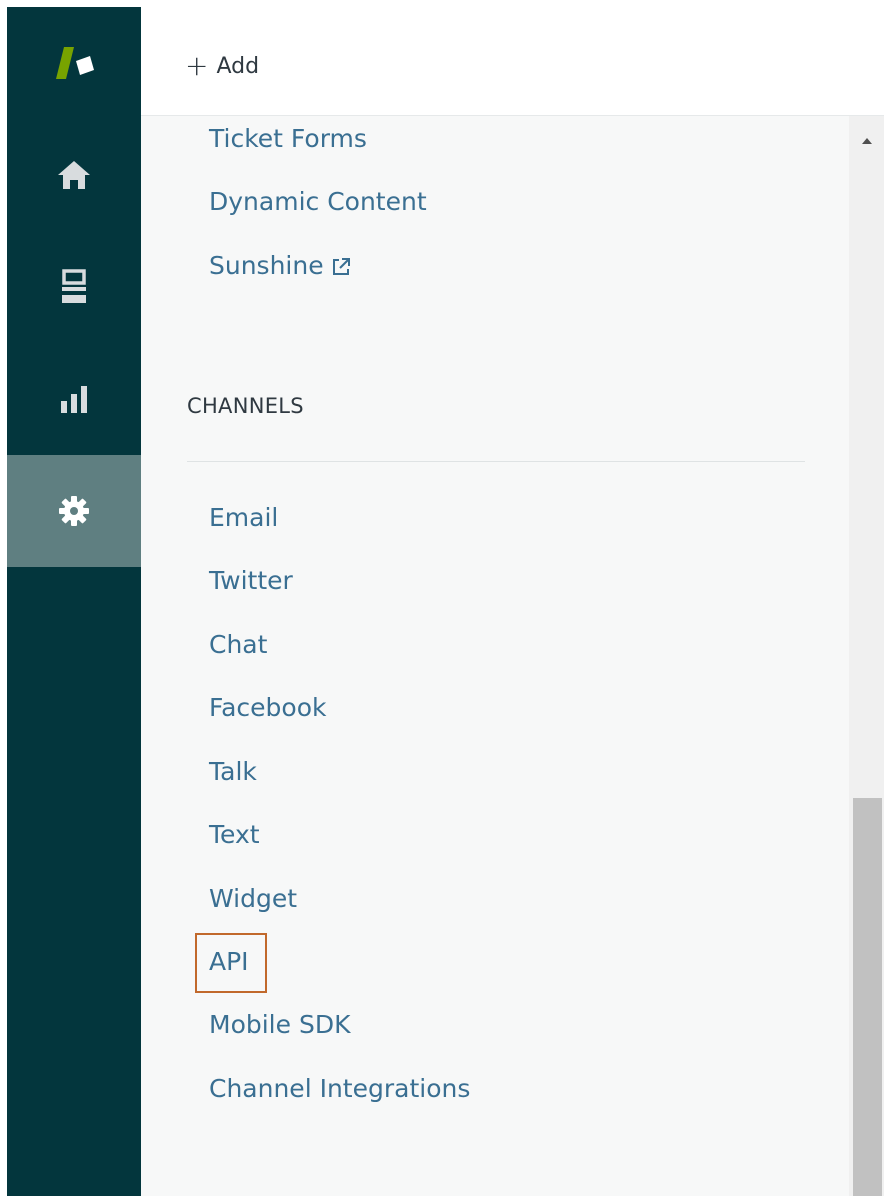 This screenshot has height=1196, width=884. What do you see at coordinates (866, 656) in the screenshot?
I see `menu-scrollbar` at bounding box center [866, 656].